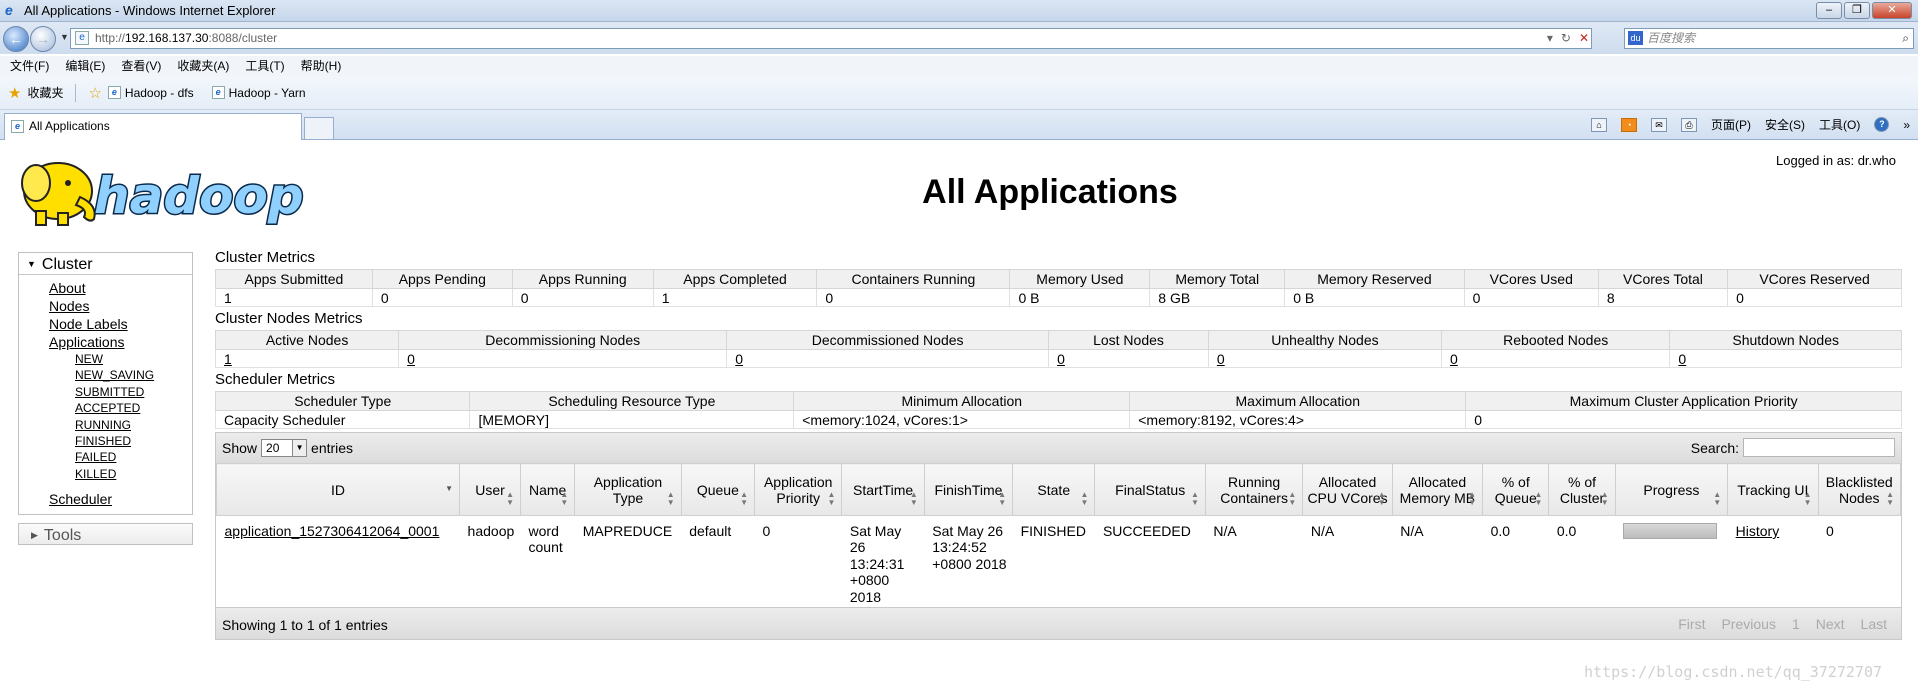  What do you see at coordinates (1628, 124) in the screenshot?
I see `feeds-icon: ◔` at bounding box center [1628, 124].